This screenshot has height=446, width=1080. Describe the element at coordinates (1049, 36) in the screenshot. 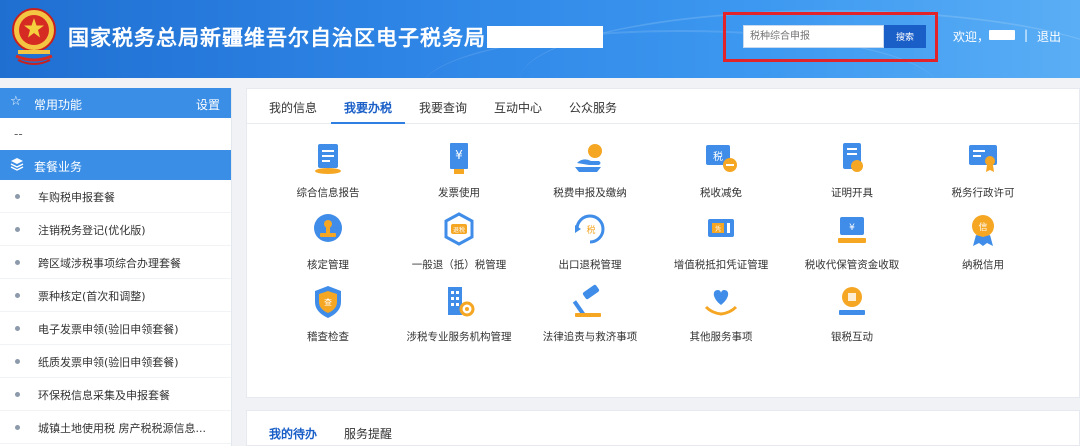

I see `logout-link: 退出` at that location.